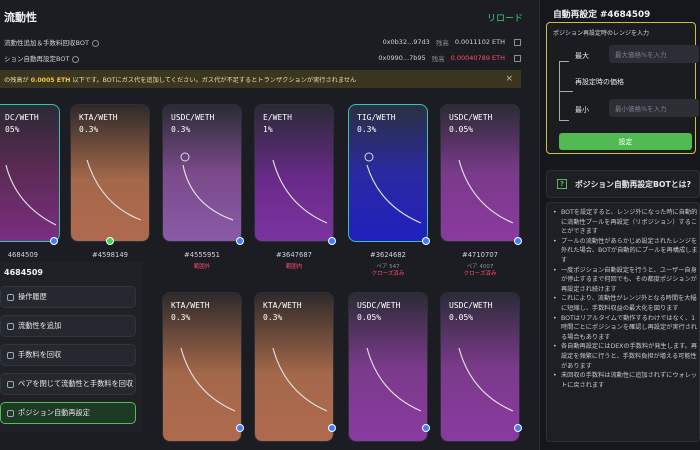 This screenshot has width=700, height=450. What do you see at coordinates (22, 255) in the screenshot?
I see `card-id: 4684509` at bounding box center [22, 255].